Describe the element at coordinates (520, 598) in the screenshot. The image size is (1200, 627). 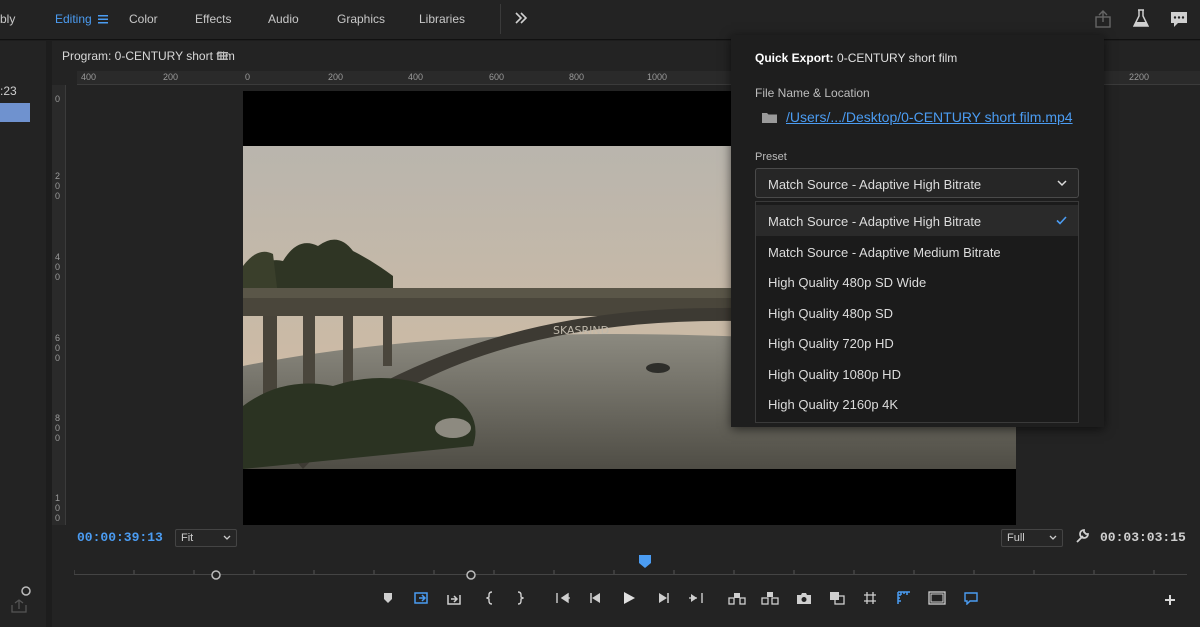
I see `mark-out-bracket-button` at that location.